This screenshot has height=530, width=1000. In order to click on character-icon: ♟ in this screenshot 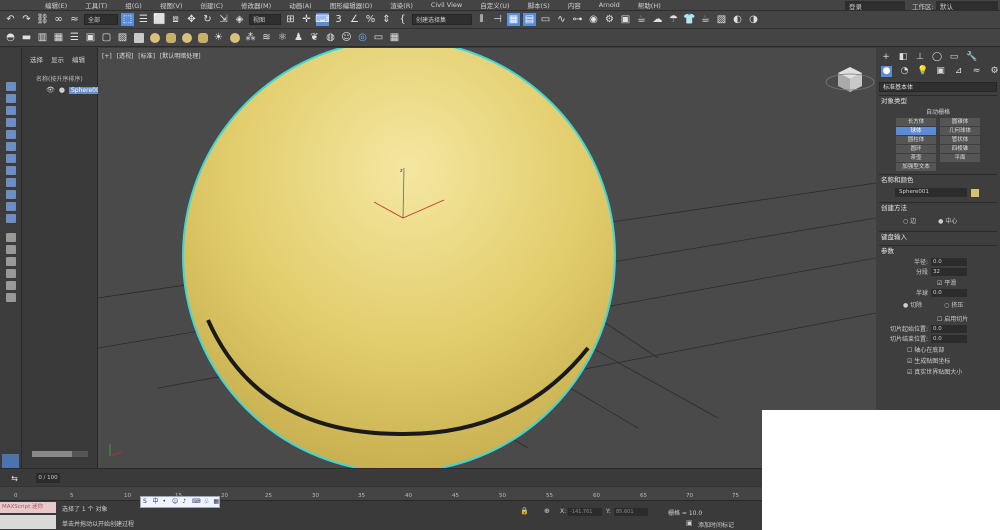, I will do `click(298, 37)`.